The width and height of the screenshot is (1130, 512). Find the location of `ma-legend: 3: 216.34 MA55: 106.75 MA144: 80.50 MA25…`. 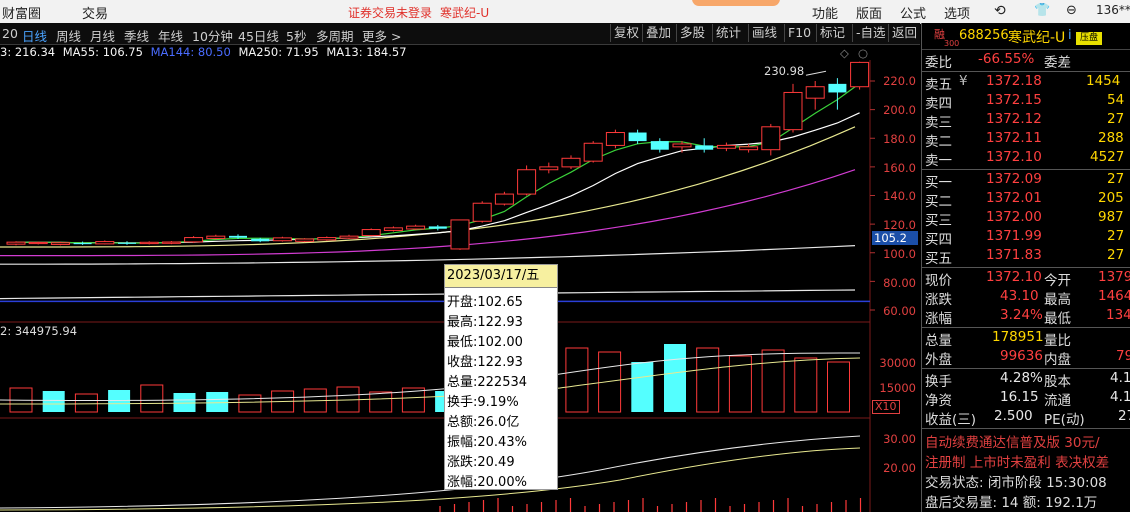

ma-legend: 3: 216.34 MA55: 106.75 MA144: 80.50 MA25… is located at coordinates (205, 53).